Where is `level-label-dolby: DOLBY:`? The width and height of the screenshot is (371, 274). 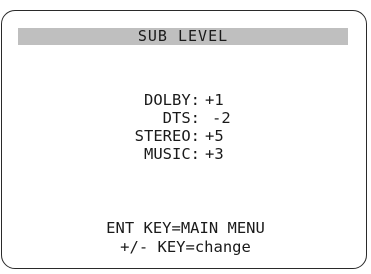 level-label-dolby: DOLBY: is located at coordinates (172, 100).